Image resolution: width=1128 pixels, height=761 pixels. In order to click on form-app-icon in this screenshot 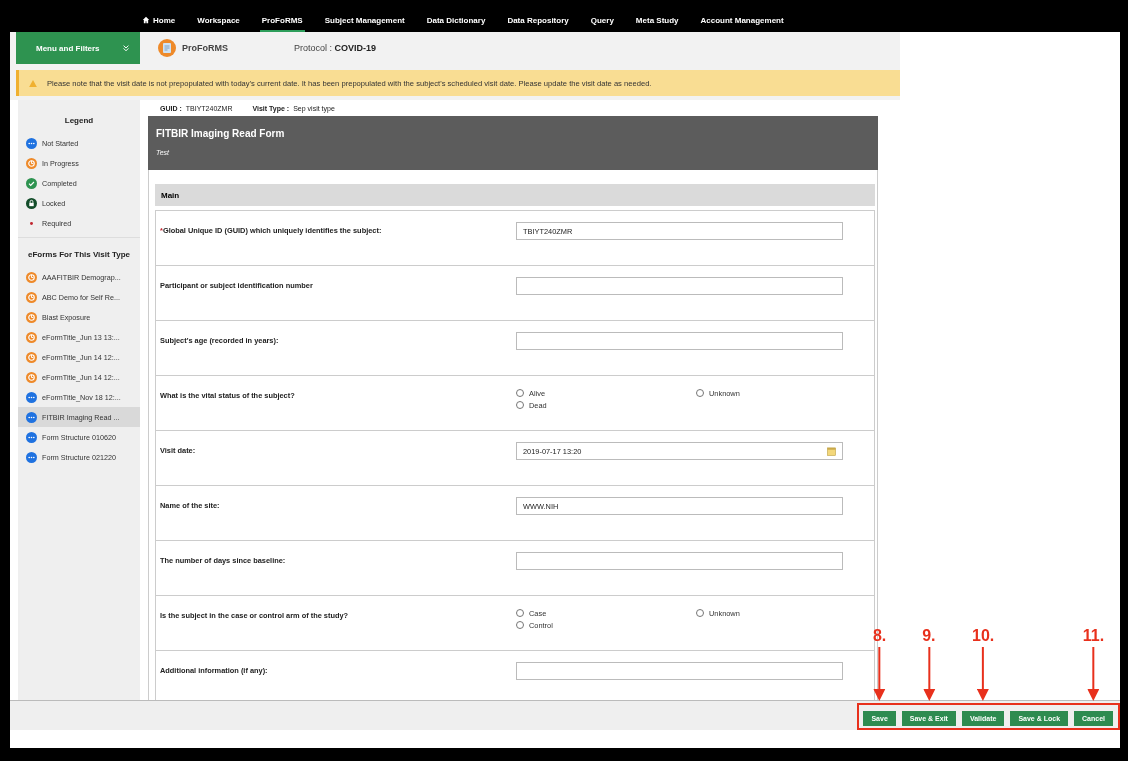, I will do `click(167, 48)`.